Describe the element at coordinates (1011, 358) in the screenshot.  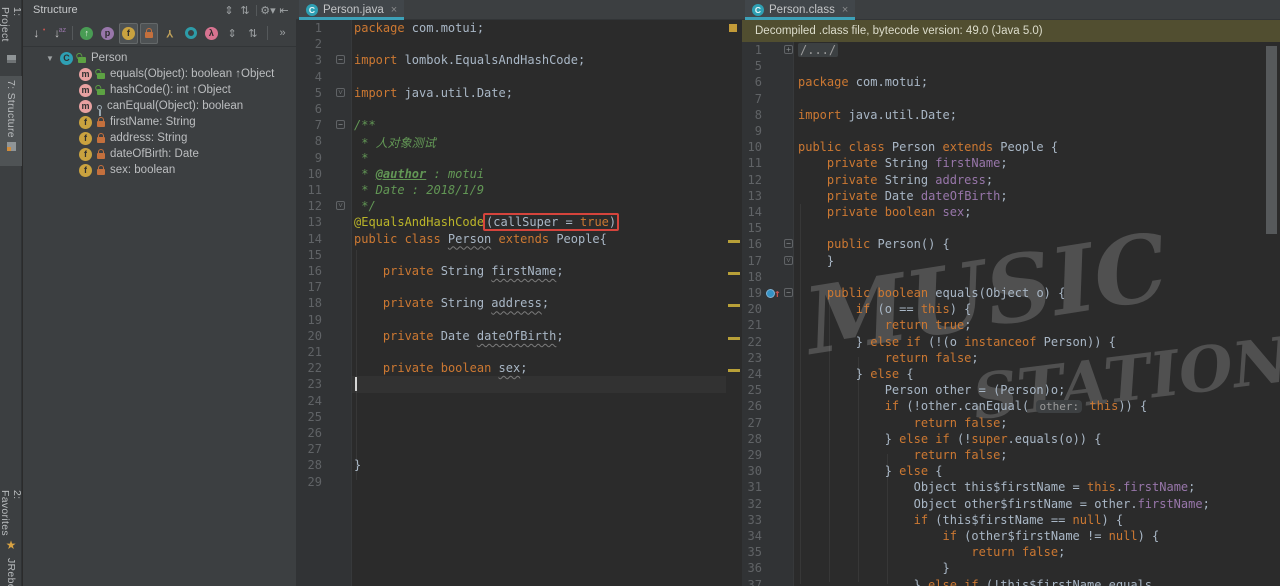
I see `code-line: 23 return false;` at that location.